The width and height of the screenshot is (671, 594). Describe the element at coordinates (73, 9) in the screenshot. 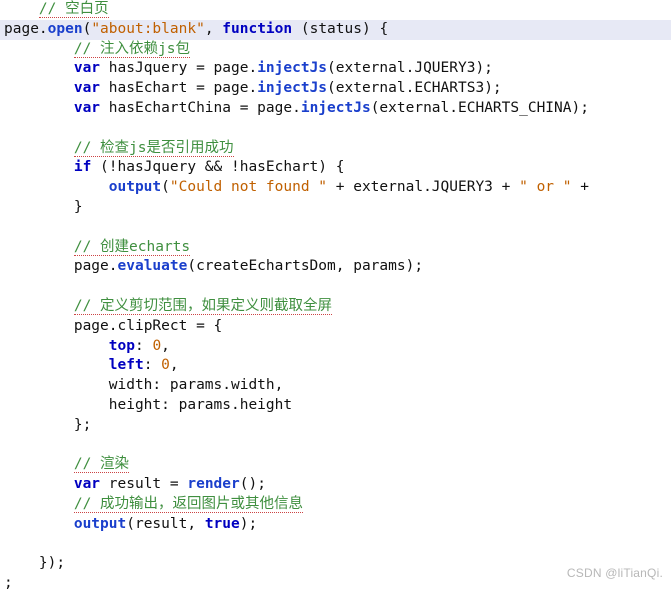

I see `code-token: // 空白页` at that location.